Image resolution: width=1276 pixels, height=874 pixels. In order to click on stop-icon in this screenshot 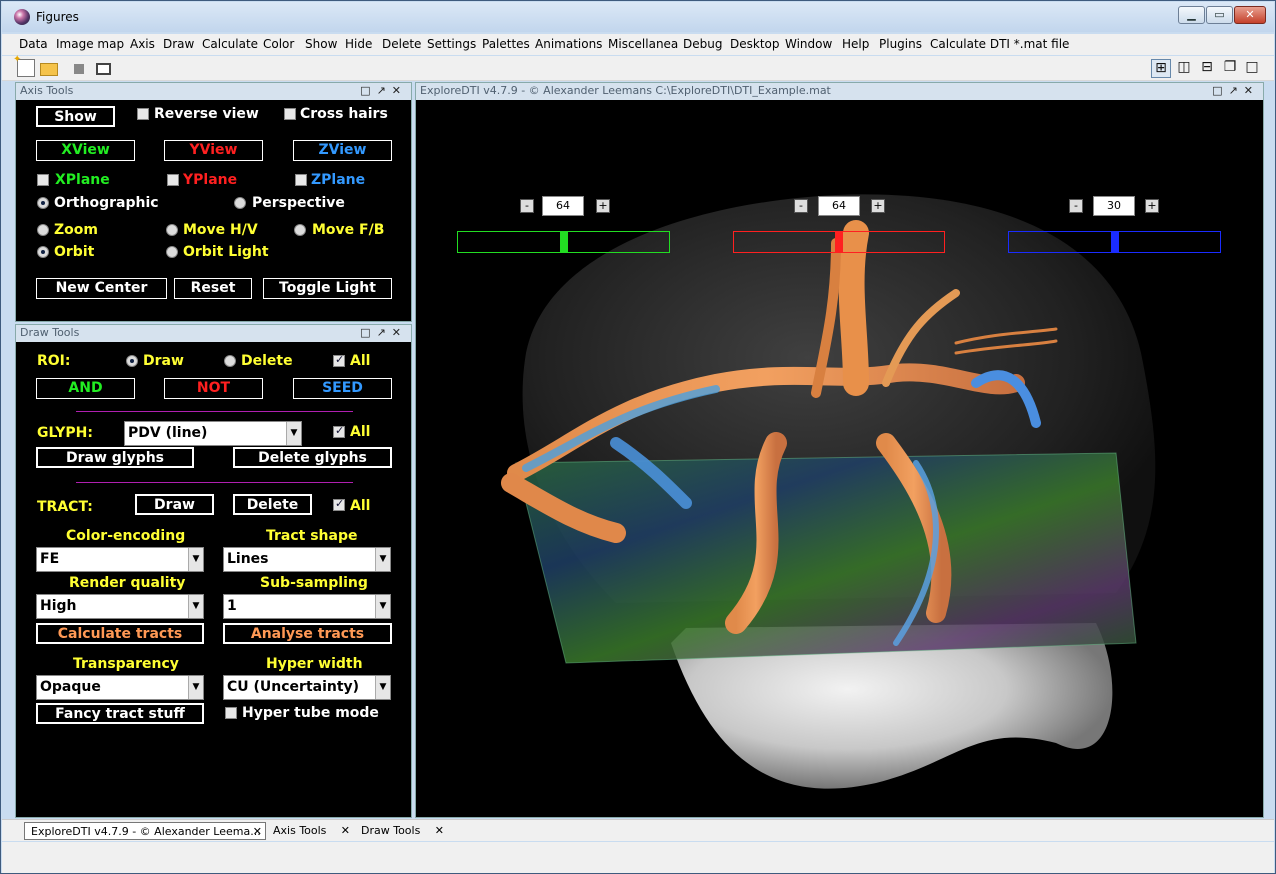, I will do `click(79, 69)`.